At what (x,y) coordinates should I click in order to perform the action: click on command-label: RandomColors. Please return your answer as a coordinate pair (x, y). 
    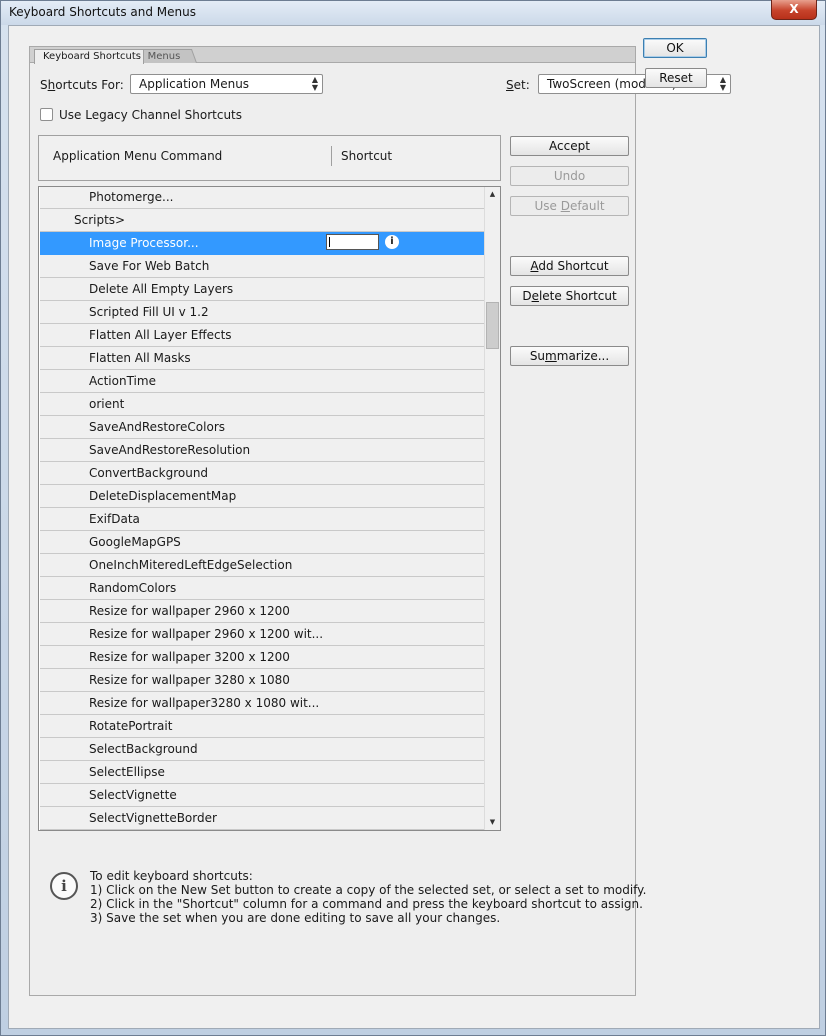
    Looking at the image, I should click on (133, 588).